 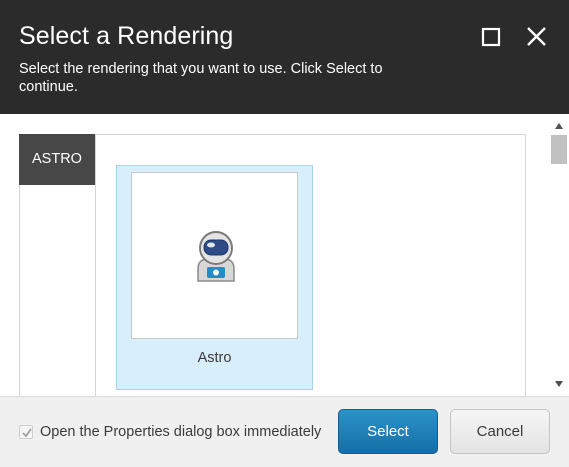 I want to click on close-icon, so click(x=536, y=36).